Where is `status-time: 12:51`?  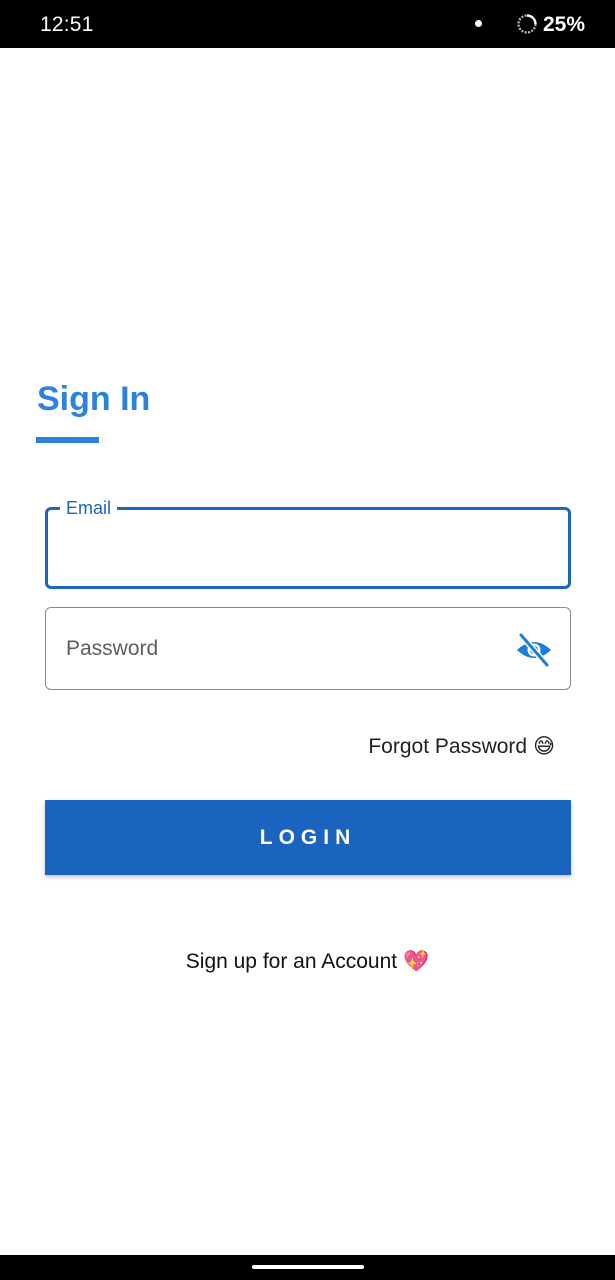 status-time: 12:51 is located at coordinates (67, 24).